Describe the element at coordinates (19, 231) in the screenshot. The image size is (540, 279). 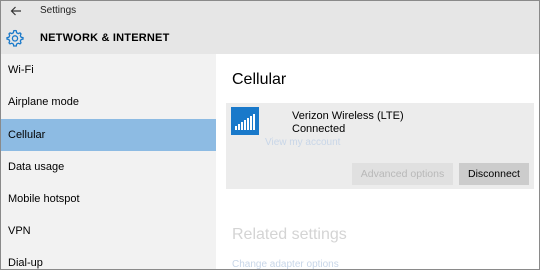
I see `sidebar-item-label: VPN` at that location.